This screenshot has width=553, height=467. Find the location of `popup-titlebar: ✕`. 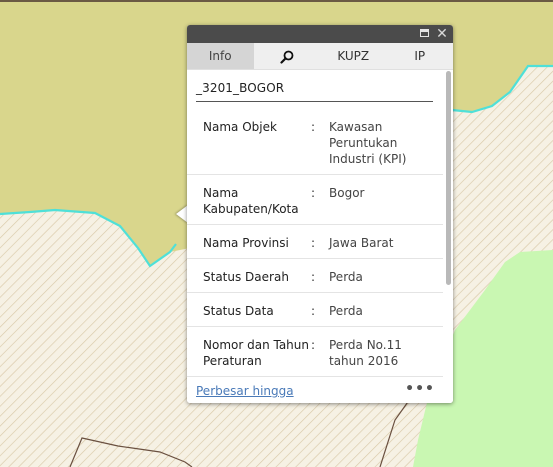

popup-titlebar: ✕ is located at coordinates (320, 34).